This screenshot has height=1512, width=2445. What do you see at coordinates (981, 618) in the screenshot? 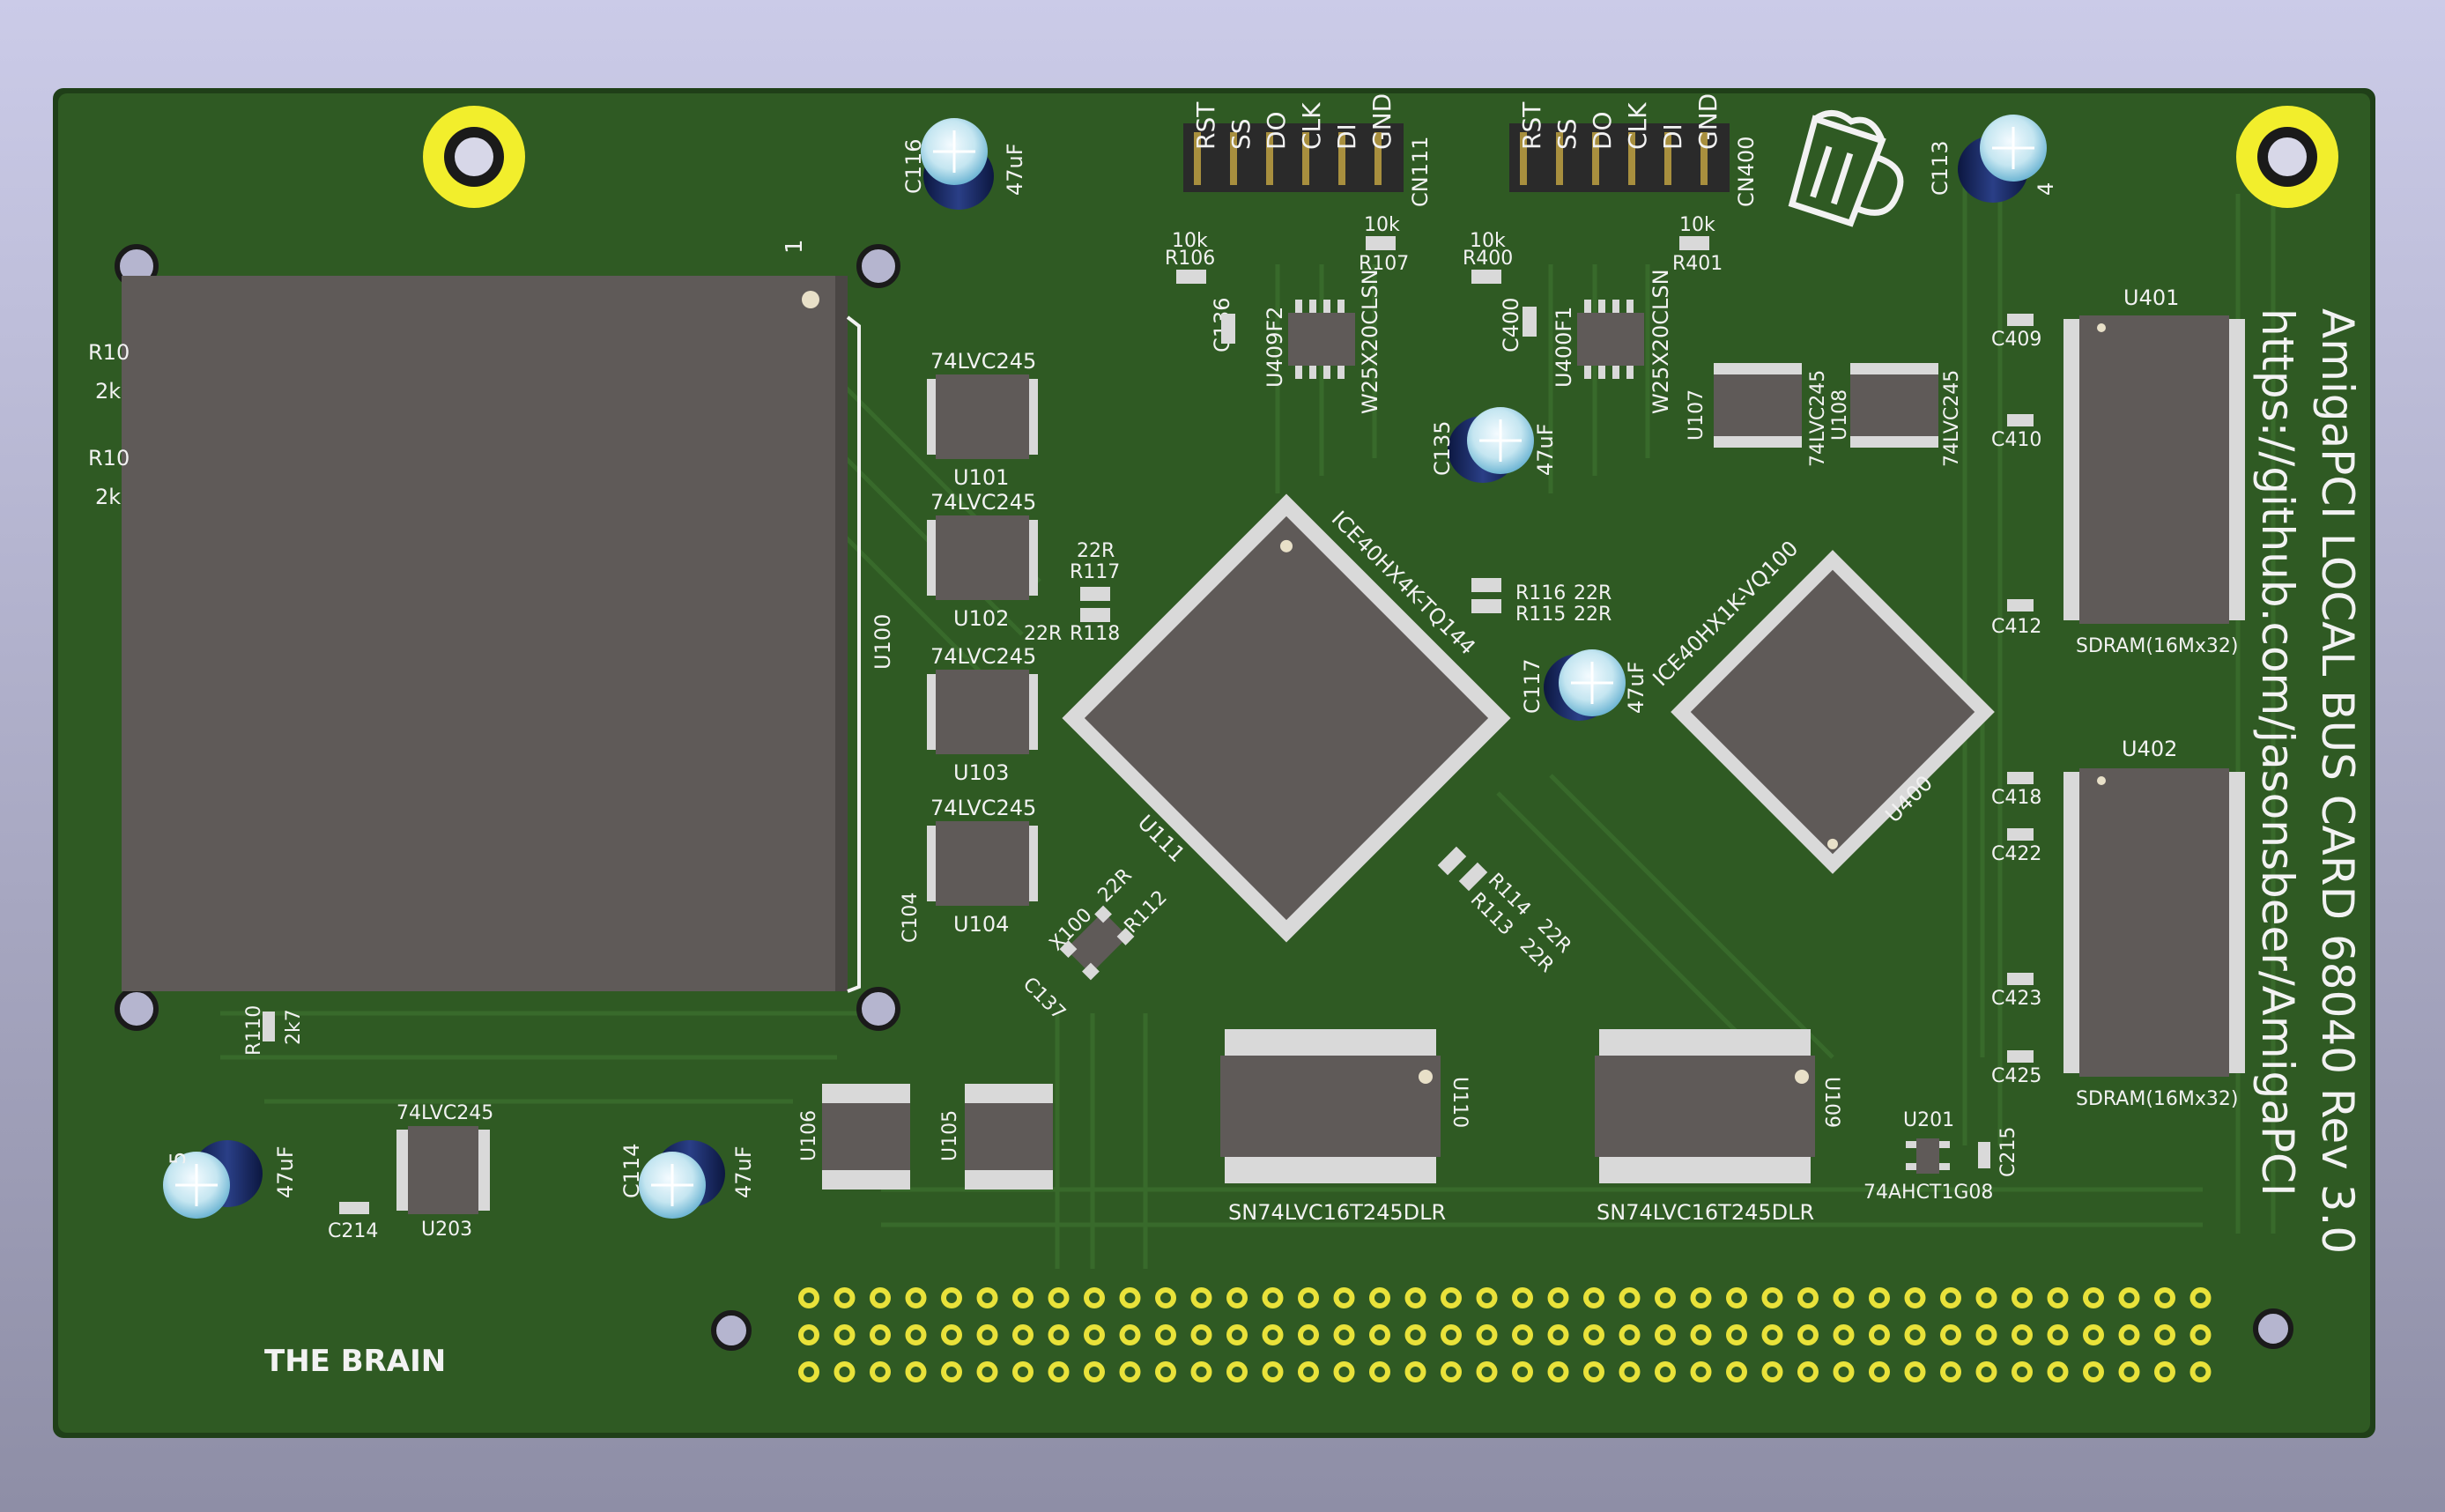
I see `u102-ref: U102` at bounding box center [981, 618].